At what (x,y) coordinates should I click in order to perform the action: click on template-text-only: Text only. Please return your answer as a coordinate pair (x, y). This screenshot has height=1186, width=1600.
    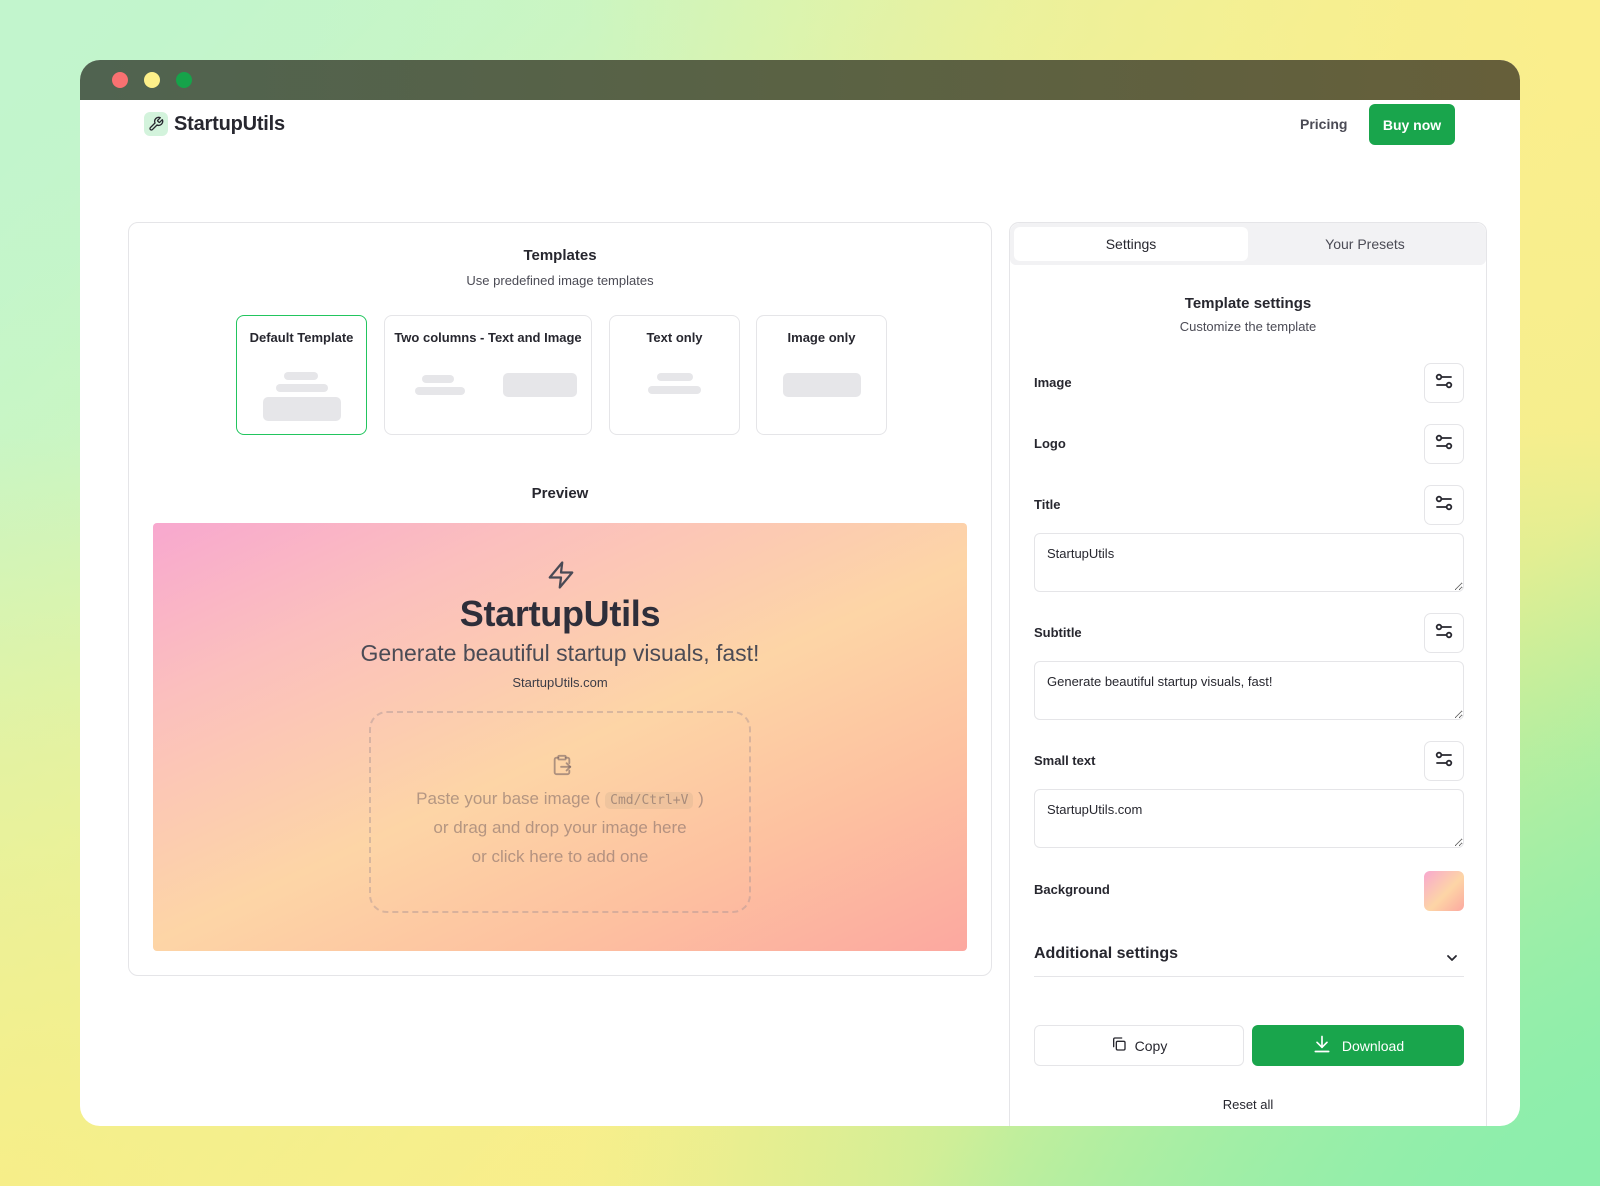
    Looking at the image, I should click on (674, 375).